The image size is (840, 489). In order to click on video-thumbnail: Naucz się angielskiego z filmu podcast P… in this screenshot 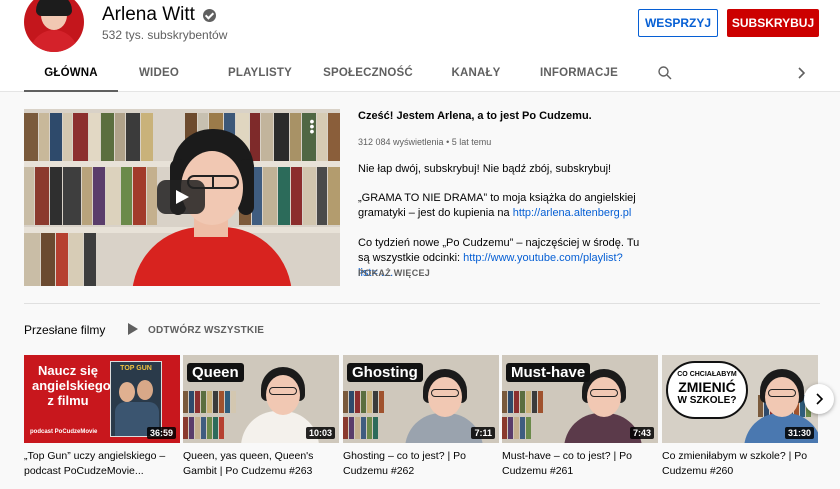, I will do `click(102, 399)`.